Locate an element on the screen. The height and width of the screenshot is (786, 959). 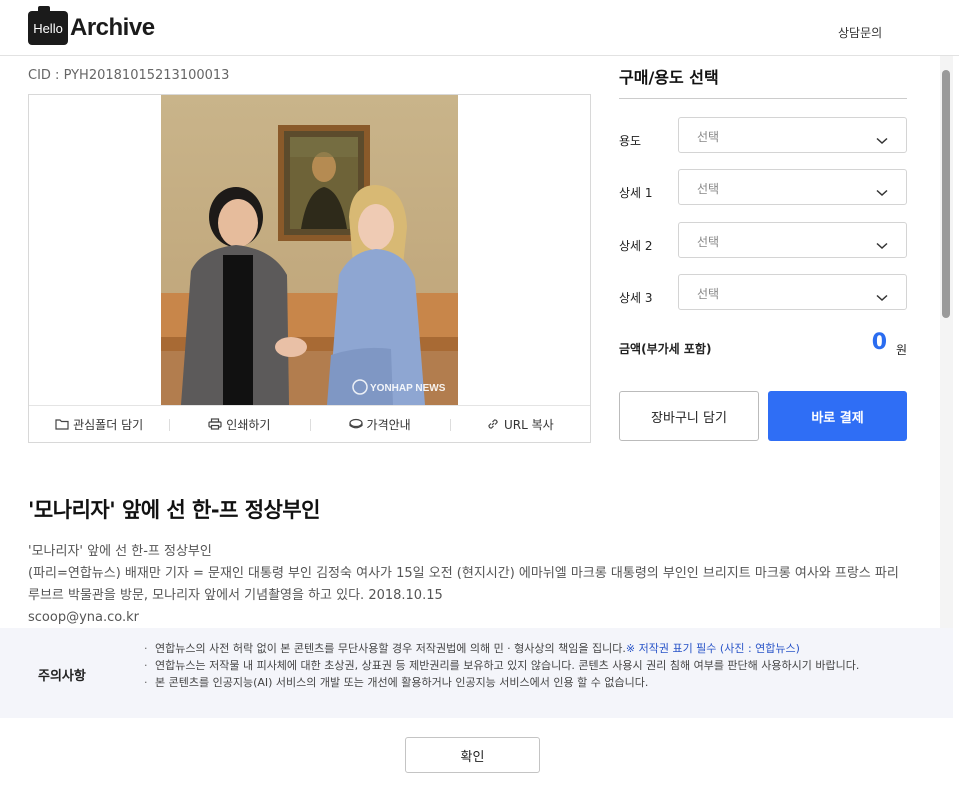
add-to-cart-button: 장바구니 담기 is located at coordinates (689, 416).